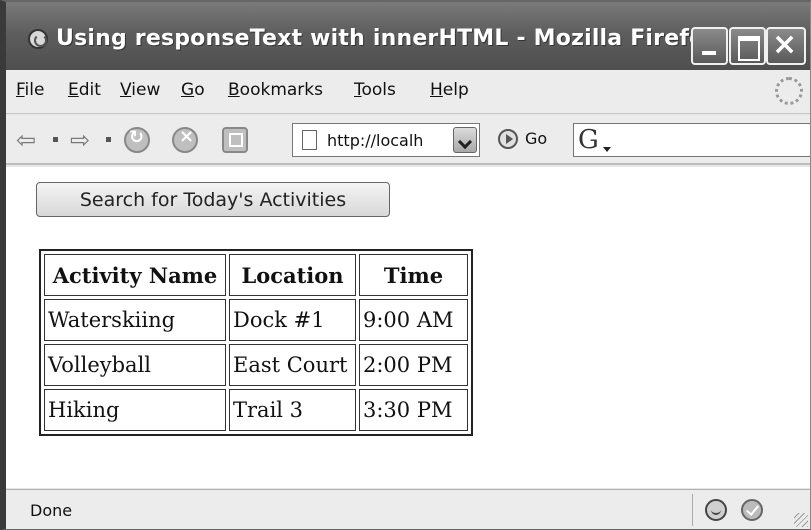 The width and height of the screenshot is (811, 530). Describe the element at coordinates (135, 275) in the screenshot. I see `header-activity-name: Activity Name` at that location.